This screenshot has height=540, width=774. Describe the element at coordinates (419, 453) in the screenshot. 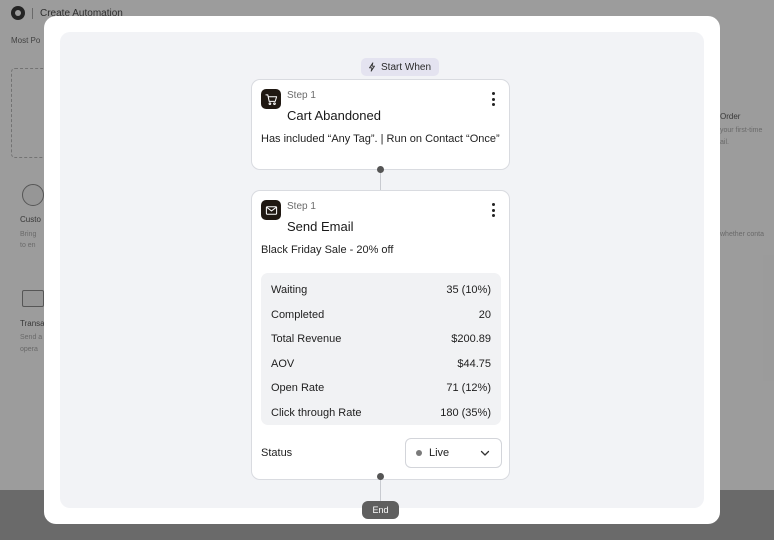

I see `status-dot-icon` at that location.